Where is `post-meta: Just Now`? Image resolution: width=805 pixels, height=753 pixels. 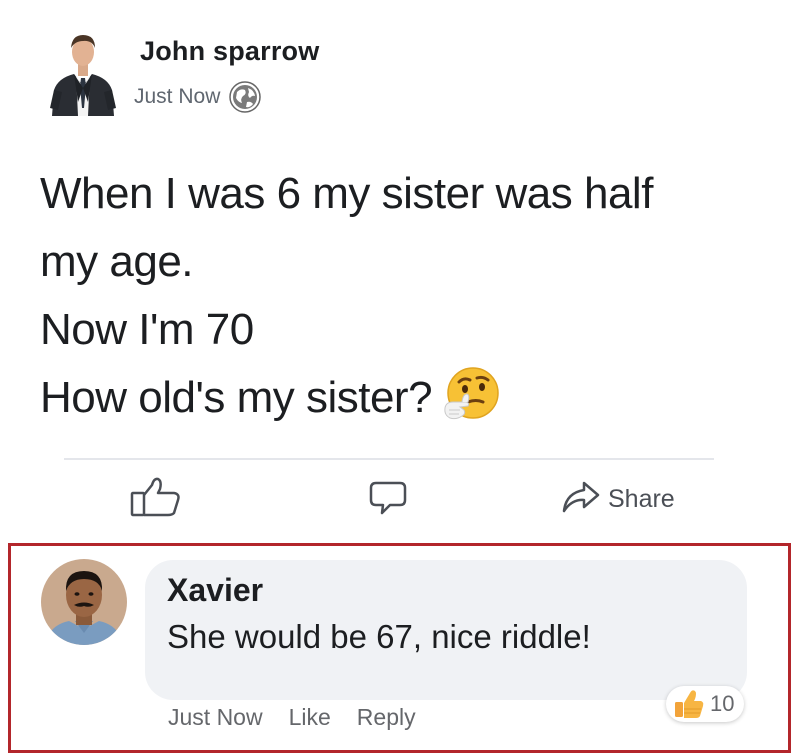
post-meta: Just Now is located at coordinates (198, 97).